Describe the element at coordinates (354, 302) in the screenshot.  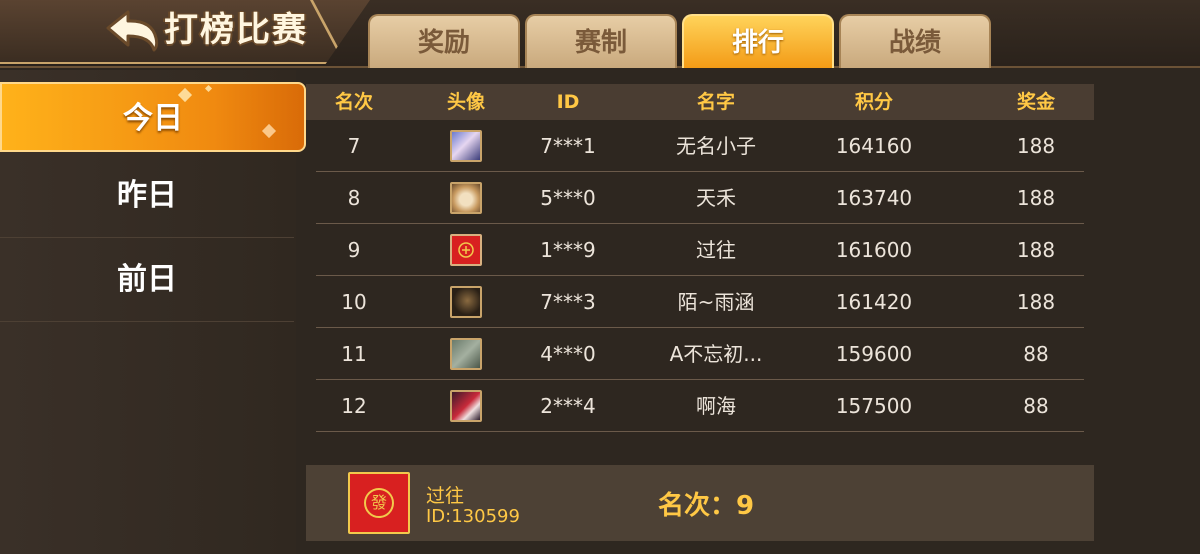
I see `rank-cell: 10` at that location.